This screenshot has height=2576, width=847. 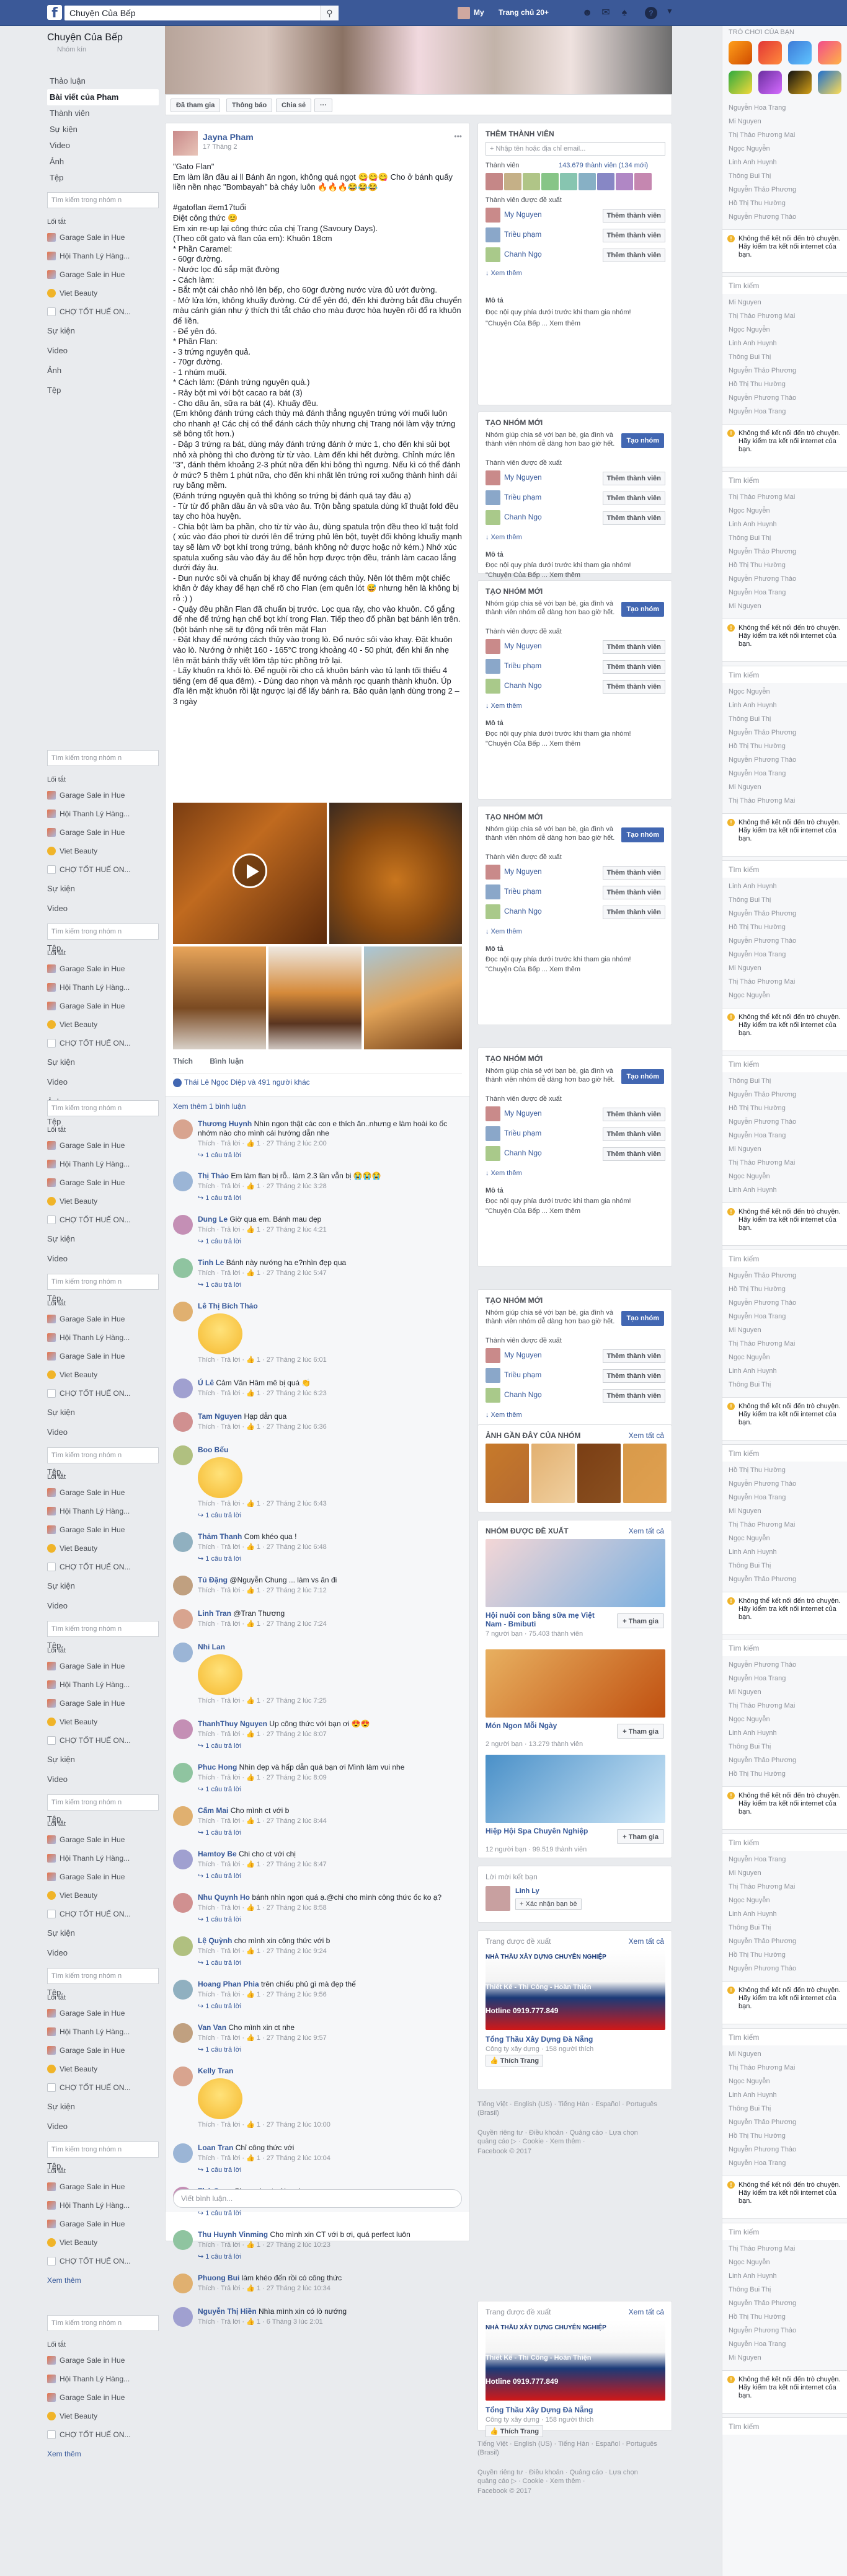 I want to click on profile-link: My, so click(x=471, y=12).